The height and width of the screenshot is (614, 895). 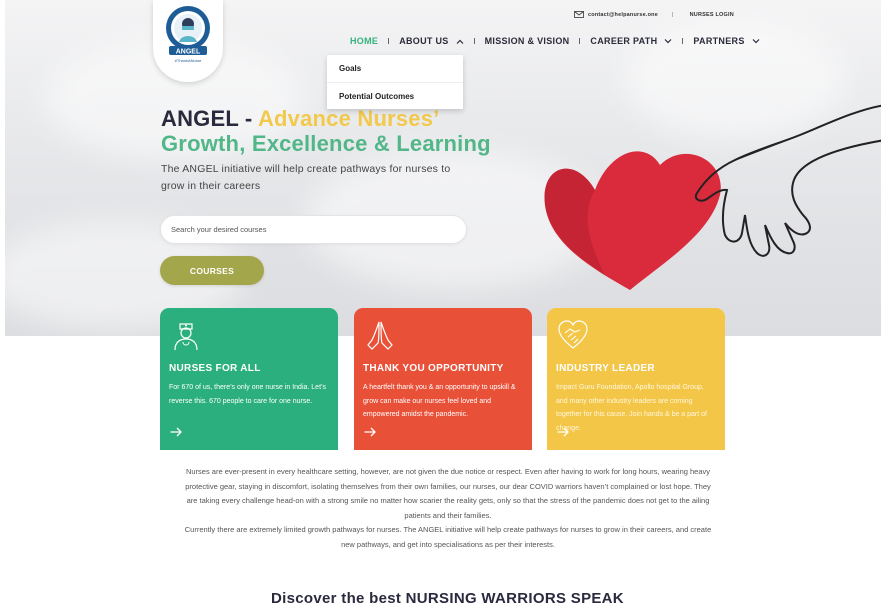 I want to click on chevron-up-icon, so click(x=460, y=41).